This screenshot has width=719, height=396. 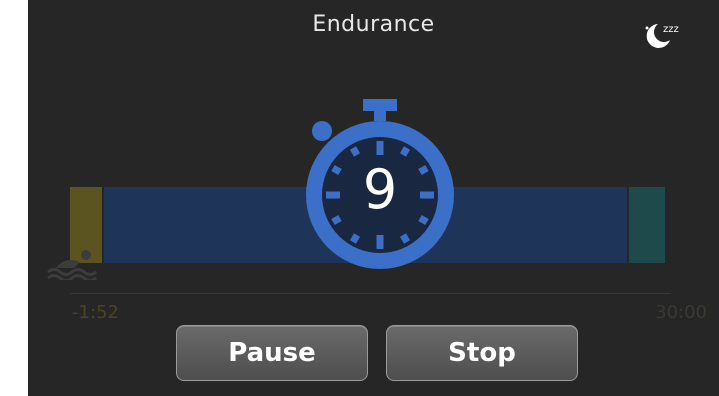 I want to click on timeline-axis, so click(x=370, y=293).